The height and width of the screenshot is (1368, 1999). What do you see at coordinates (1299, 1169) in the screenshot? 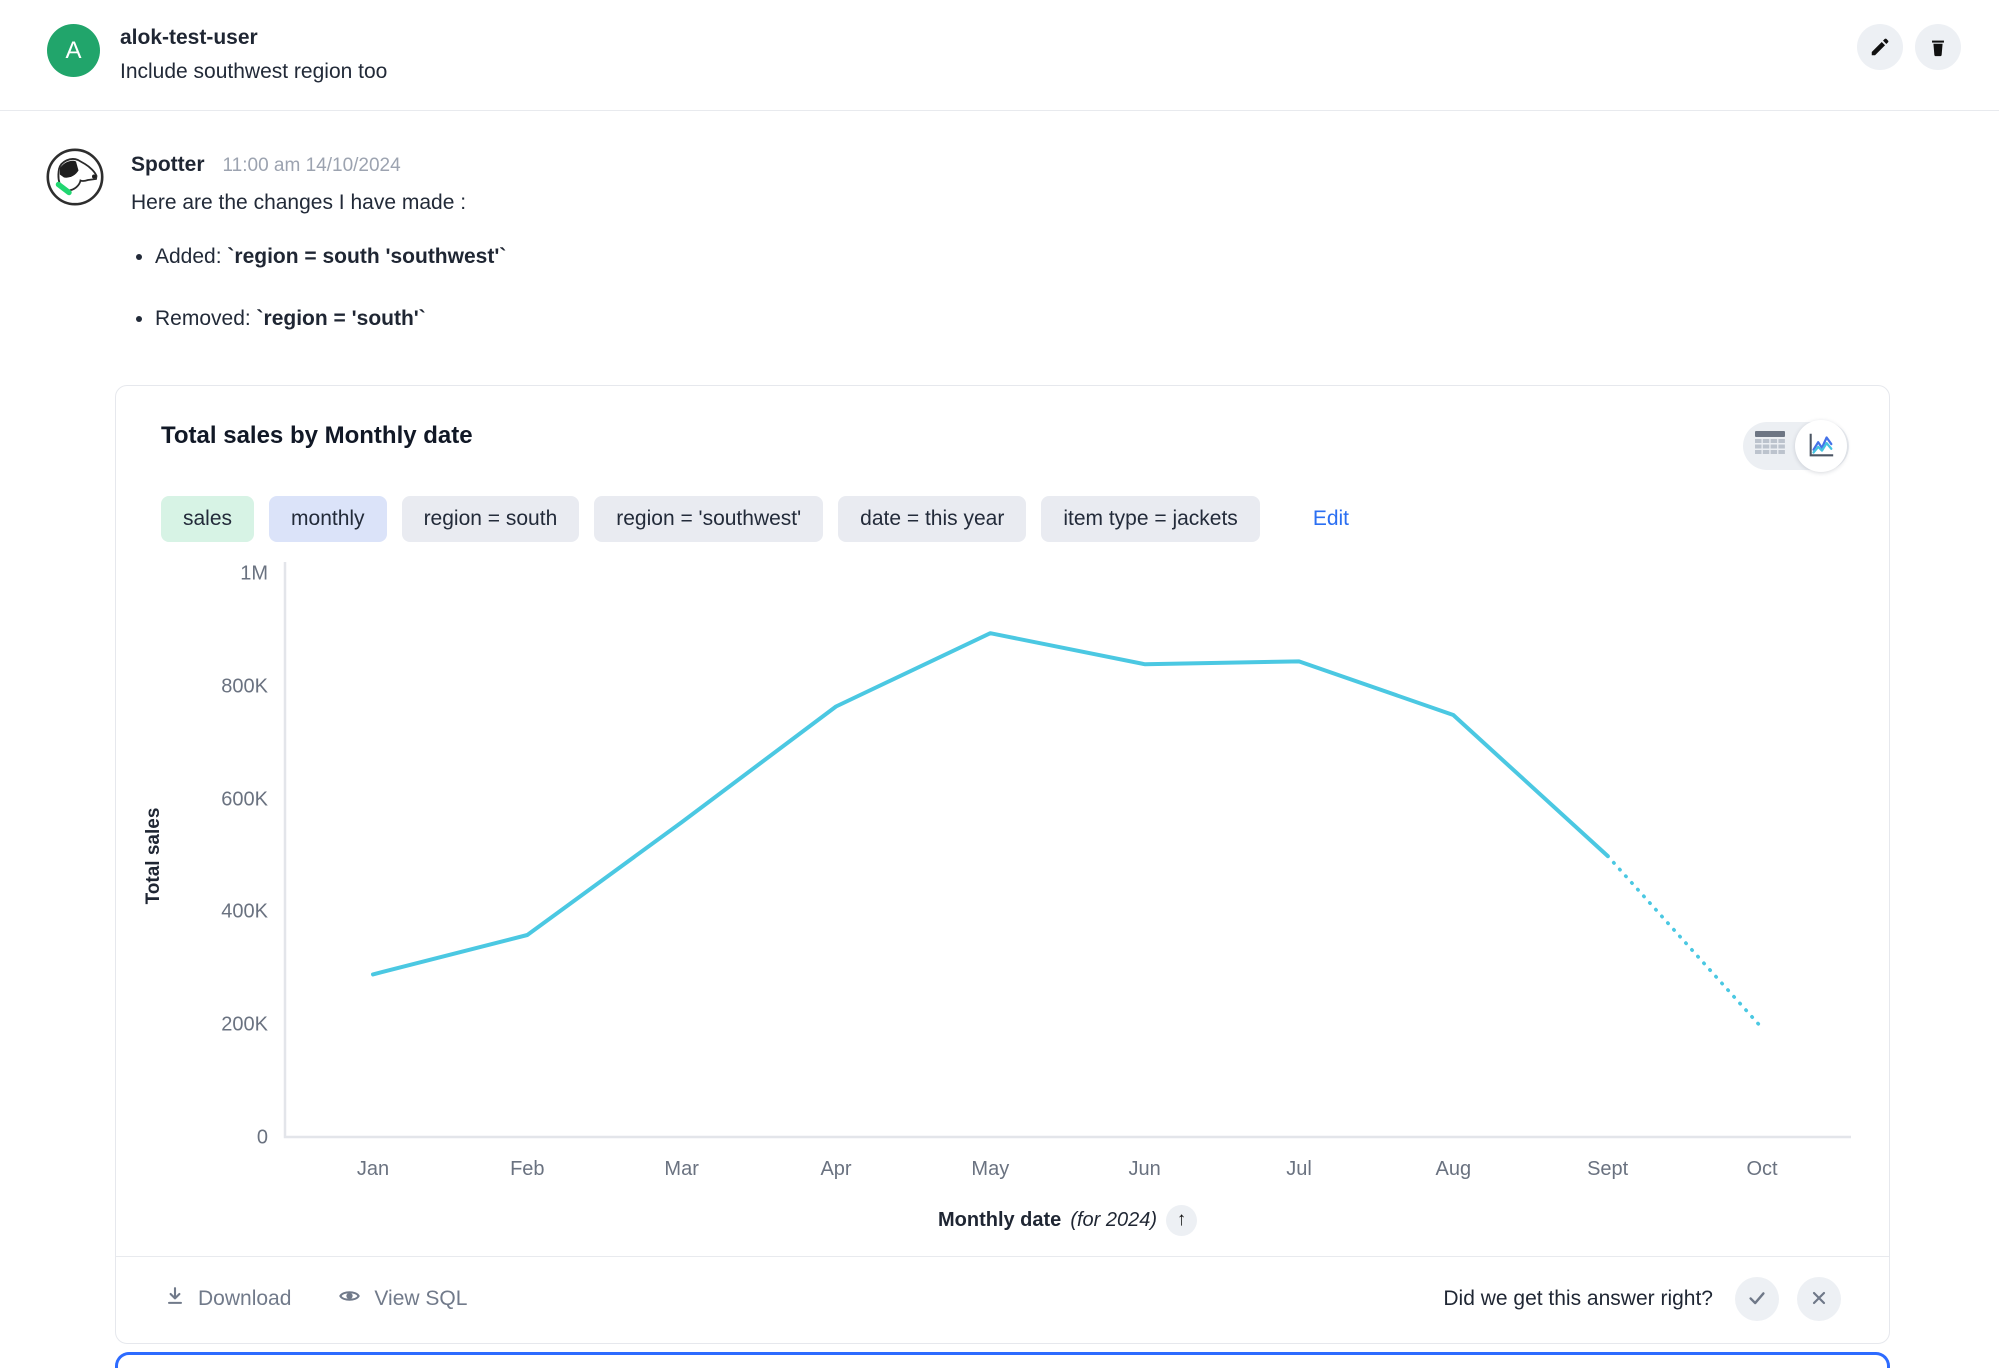
I see `x-tick-label: Jul` at bounding box center [1299, 1169].